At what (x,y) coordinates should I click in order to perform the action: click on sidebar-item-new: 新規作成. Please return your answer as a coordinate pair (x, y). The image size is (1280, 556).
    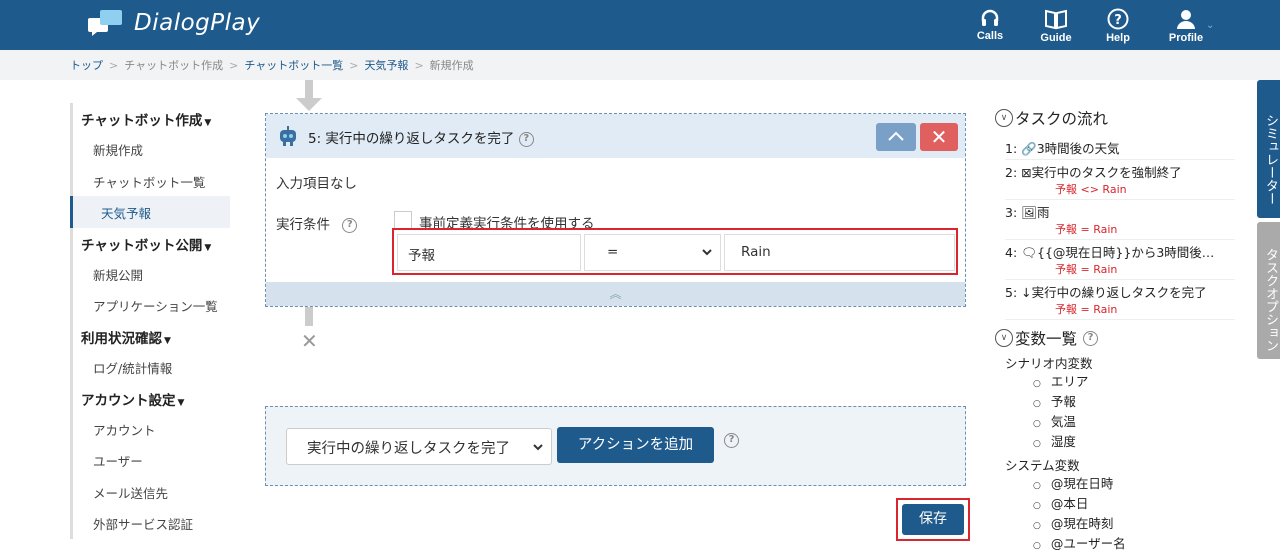
    Looking at the image, I should click on (150, 149).